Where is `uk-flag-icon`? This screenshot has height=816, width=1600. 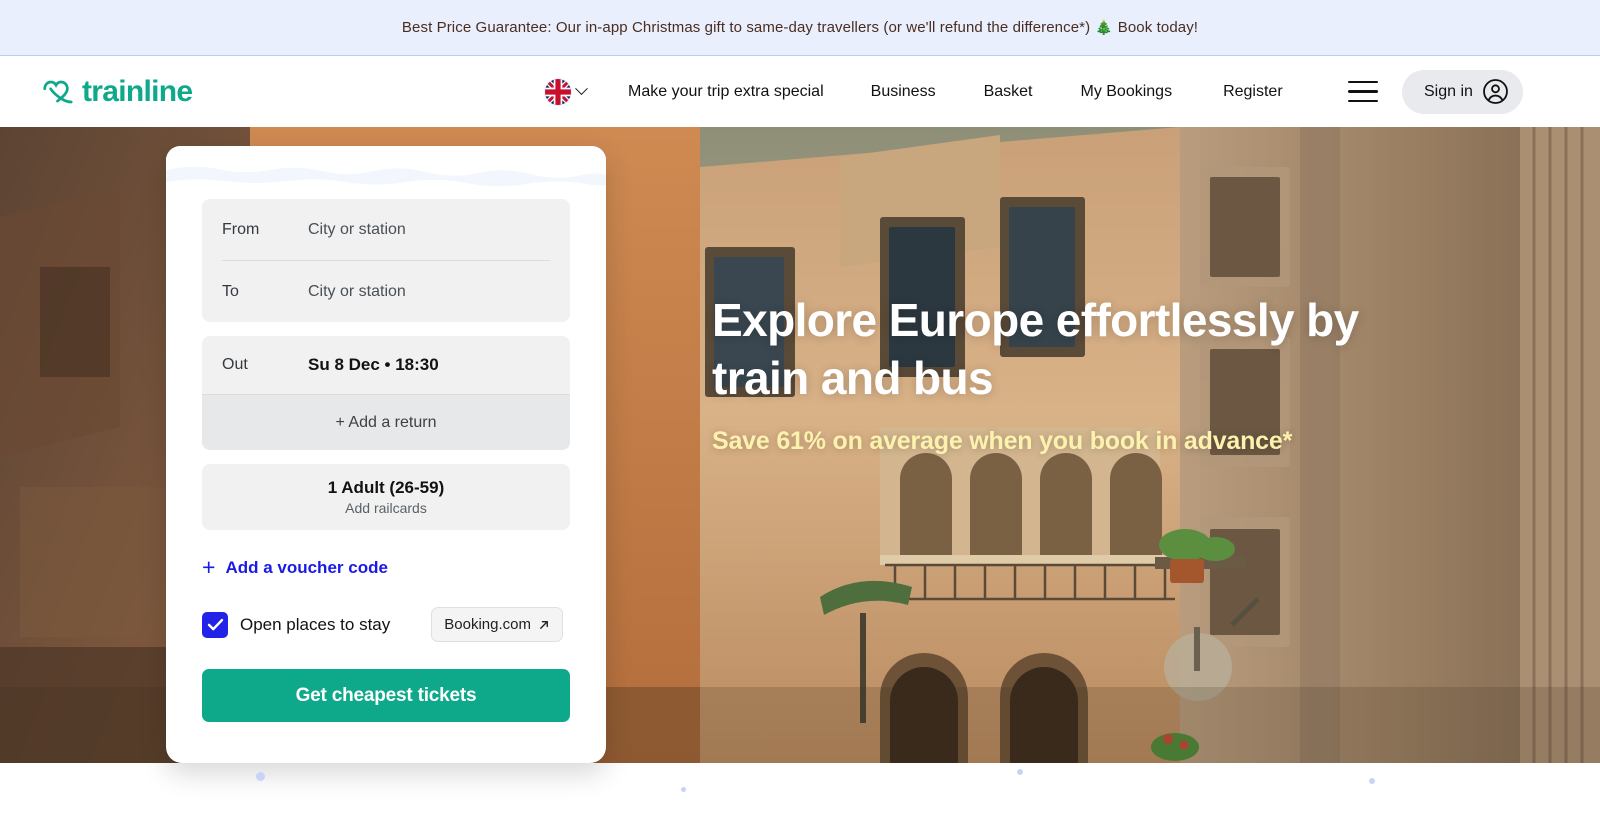
uk-flag-icon is located at coordinates (558, 91).